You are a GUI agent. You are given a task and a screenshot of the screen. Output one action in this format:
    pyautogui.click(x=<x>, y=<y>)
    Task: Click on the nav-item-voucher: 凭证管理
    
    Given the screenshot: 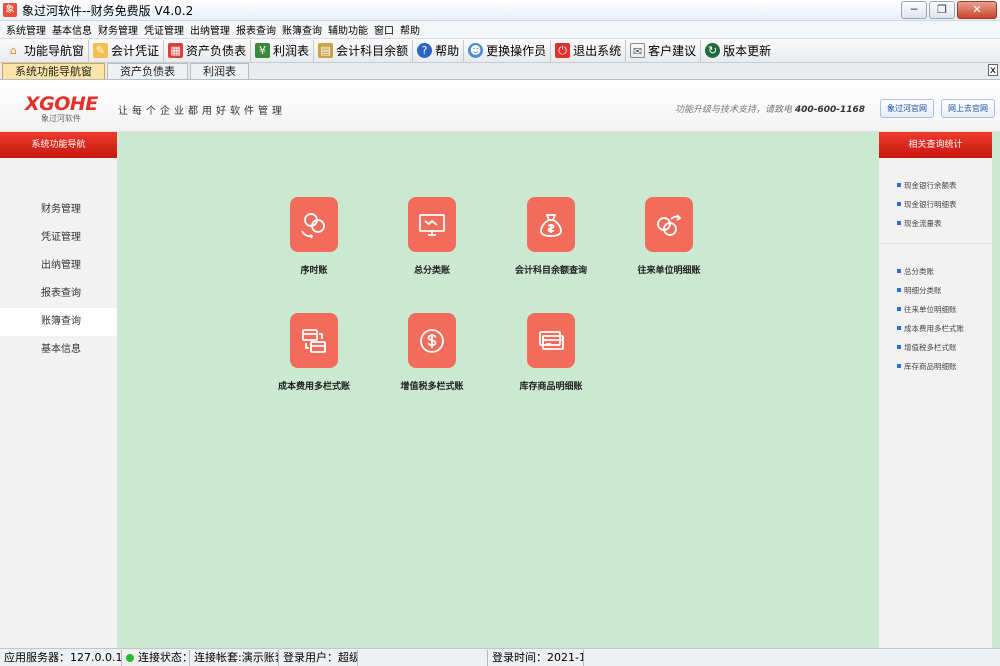 What is the action you would take?
    pyautogui.click(x=58, y=238)
    